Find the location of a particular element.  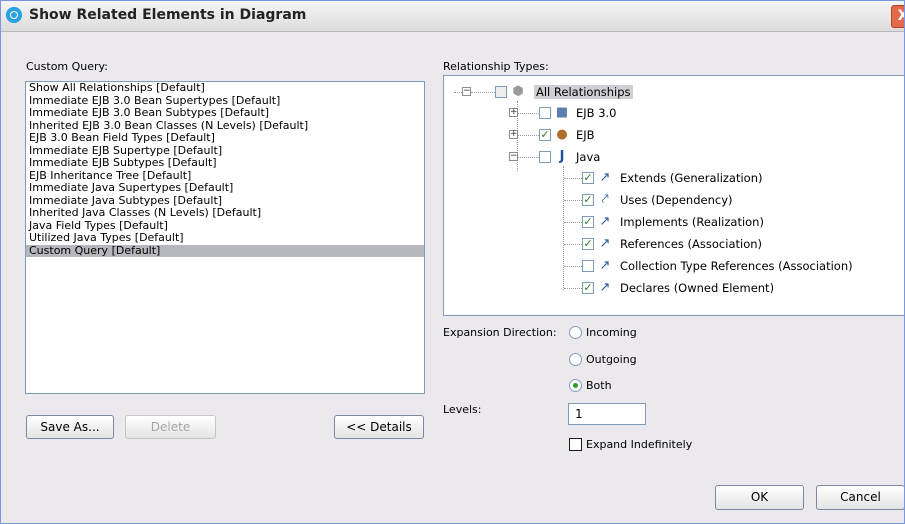

ok-button: OK is located at coordinates (759, 497).